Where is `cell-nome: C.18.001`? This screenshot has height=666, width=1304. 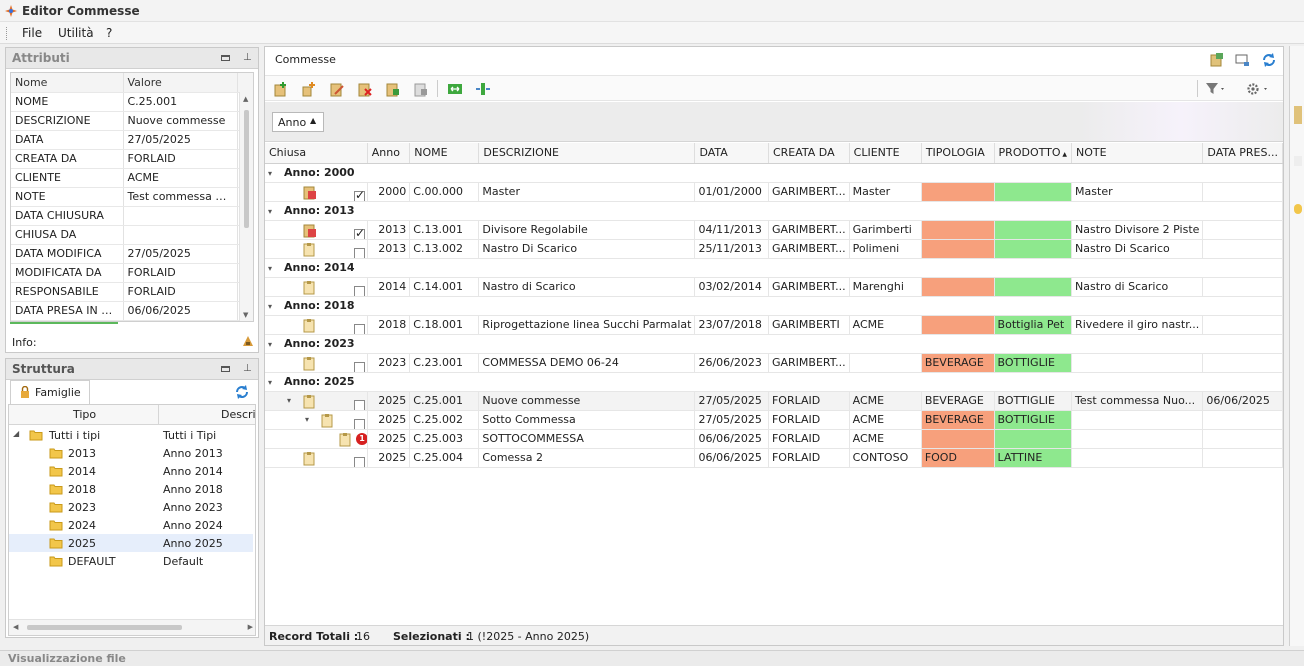
cell-nome: C.18.001 is located at coordinates (444, 325).